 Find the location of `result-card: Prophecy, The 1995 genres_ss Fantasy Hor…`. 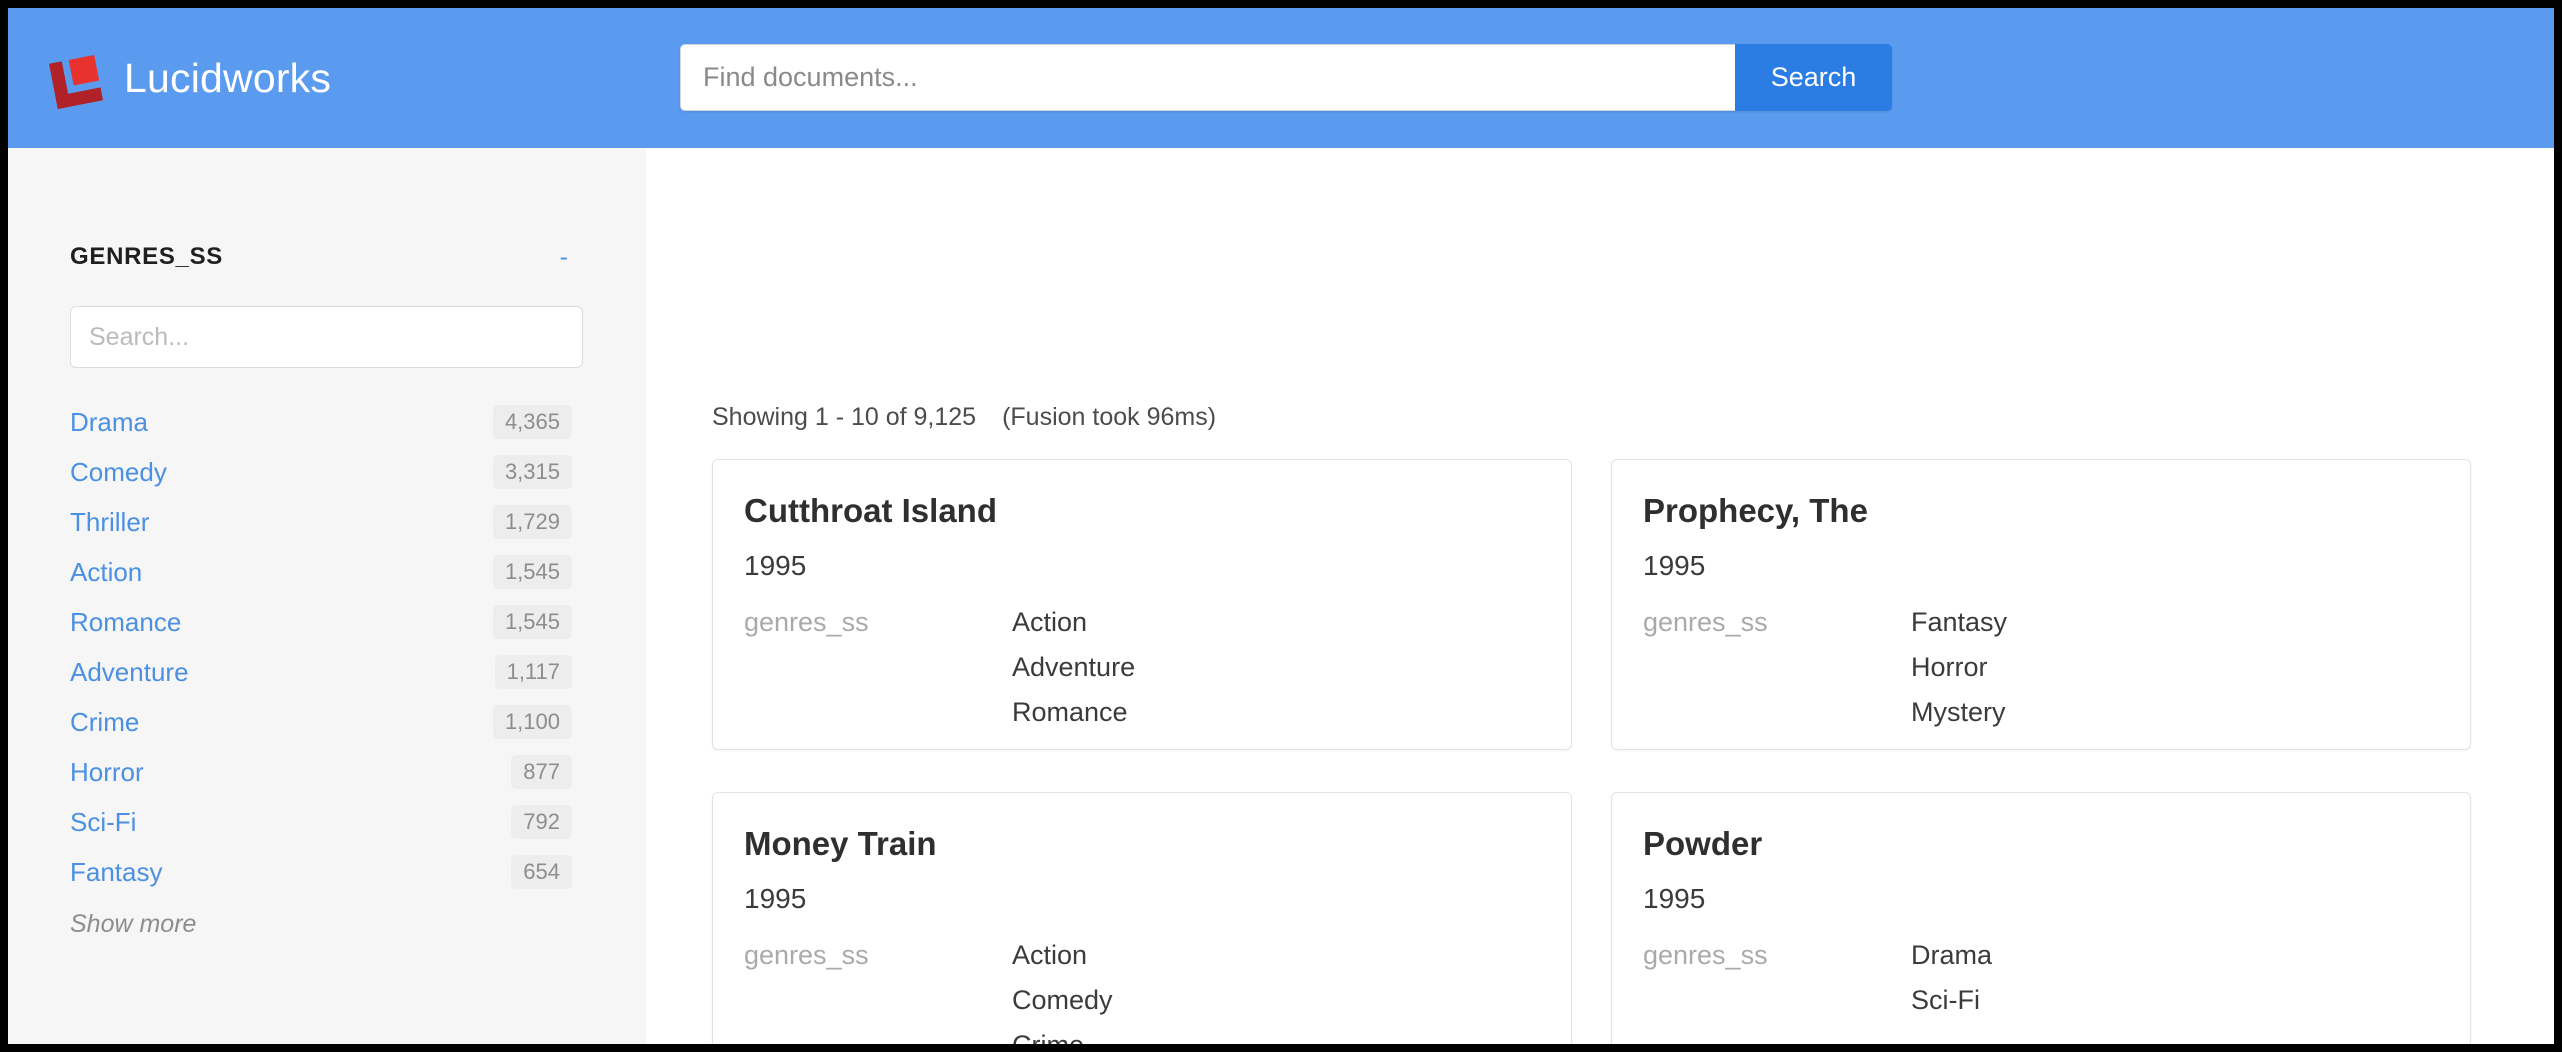

result-card: Prophecy, The 1995 genres_ss Fantasy Hor… is located at coordinates (2041, 604).